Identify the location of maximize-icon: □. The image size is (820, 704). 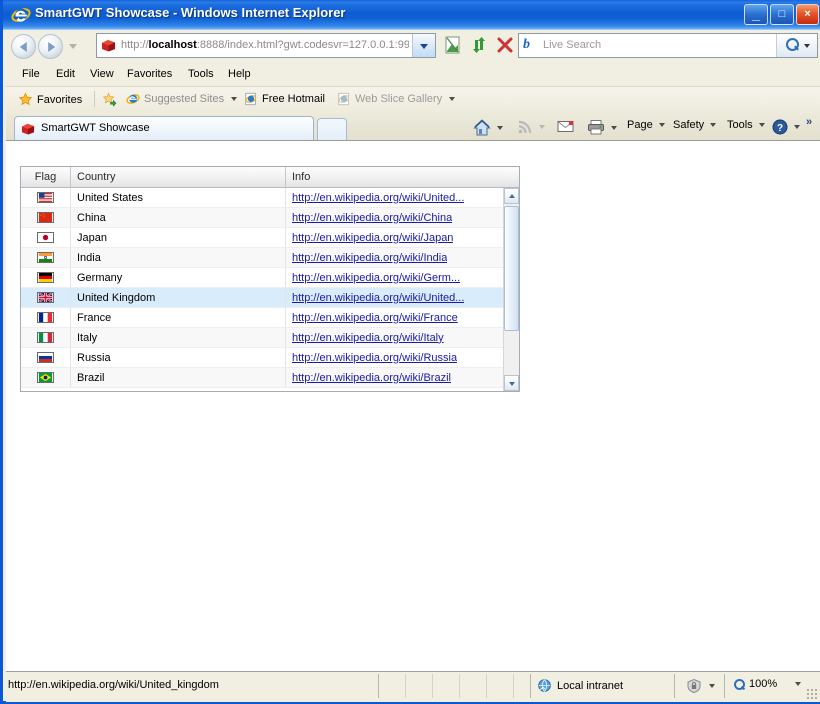
(782, 14).